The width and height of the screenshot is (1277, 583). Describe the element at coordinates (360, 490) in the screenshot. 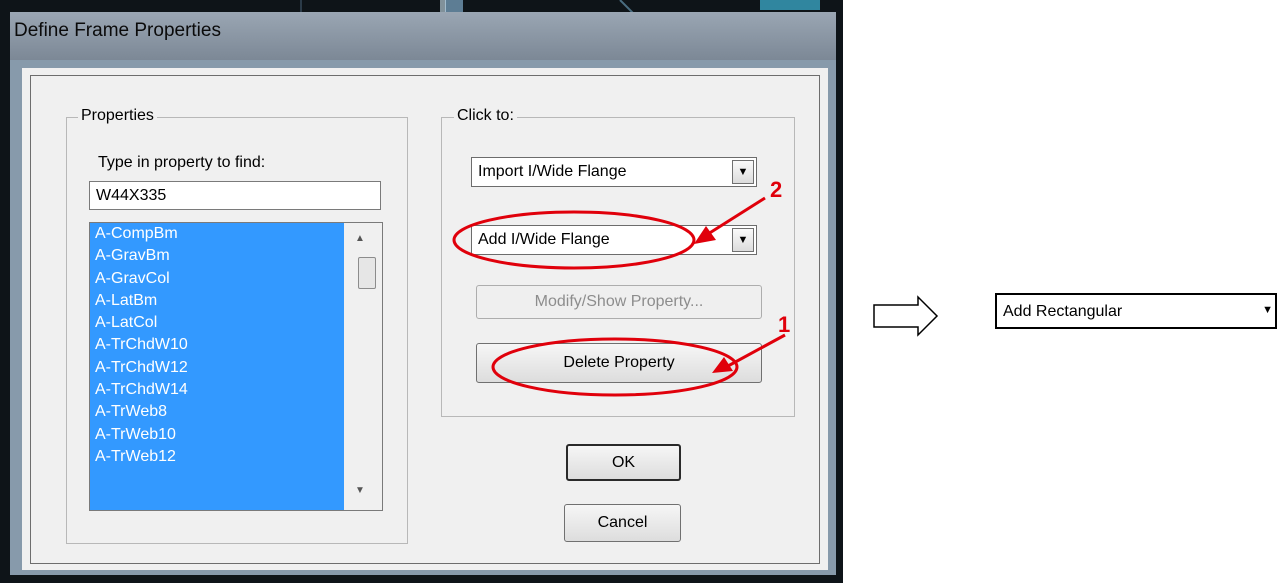

I see `scroll-down-arrow-icon: ▼` at that location.